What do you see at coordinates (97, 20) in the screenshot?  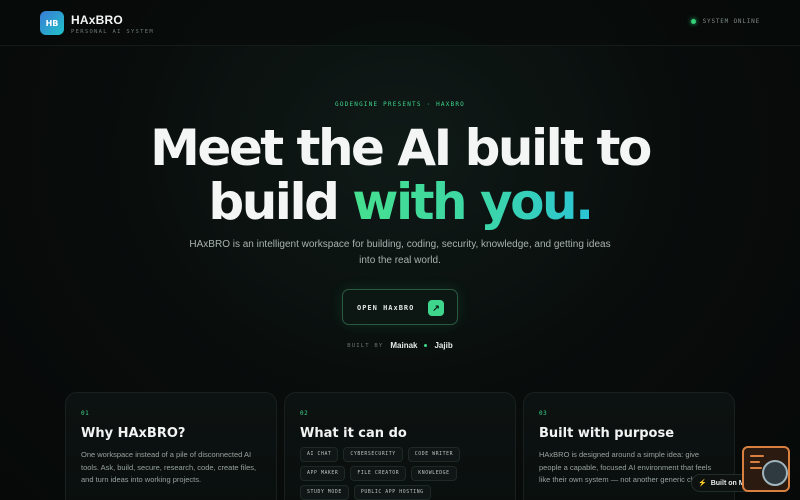 I see `brand-name: HAxBRO` at bounding box center [97, 20].